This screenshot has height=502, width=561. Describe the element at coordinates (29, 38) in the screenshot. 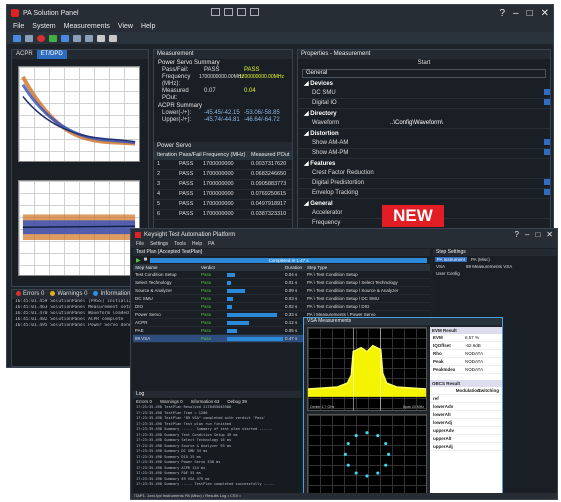

I see `open-icon` at that location.